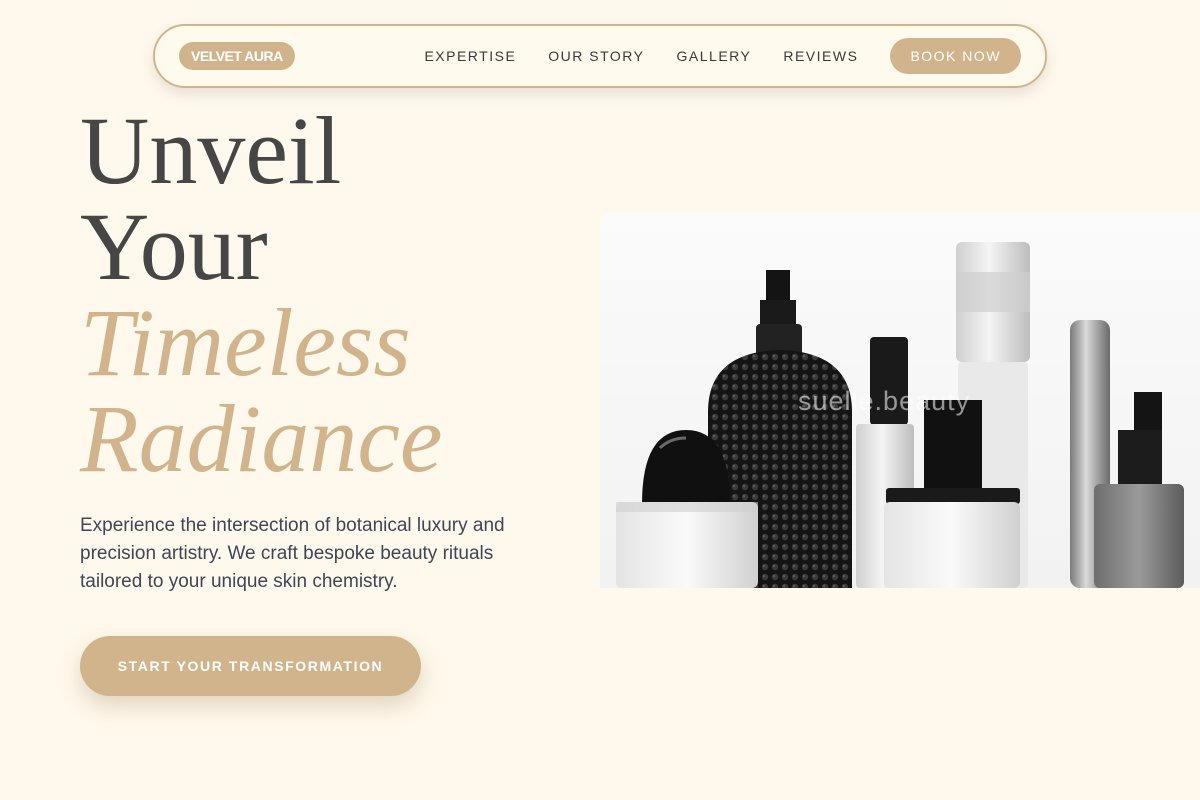 This screenshot has height=800, width=1200. I want to click on headline-line-4-accent: Radiance, so click(261, 438).